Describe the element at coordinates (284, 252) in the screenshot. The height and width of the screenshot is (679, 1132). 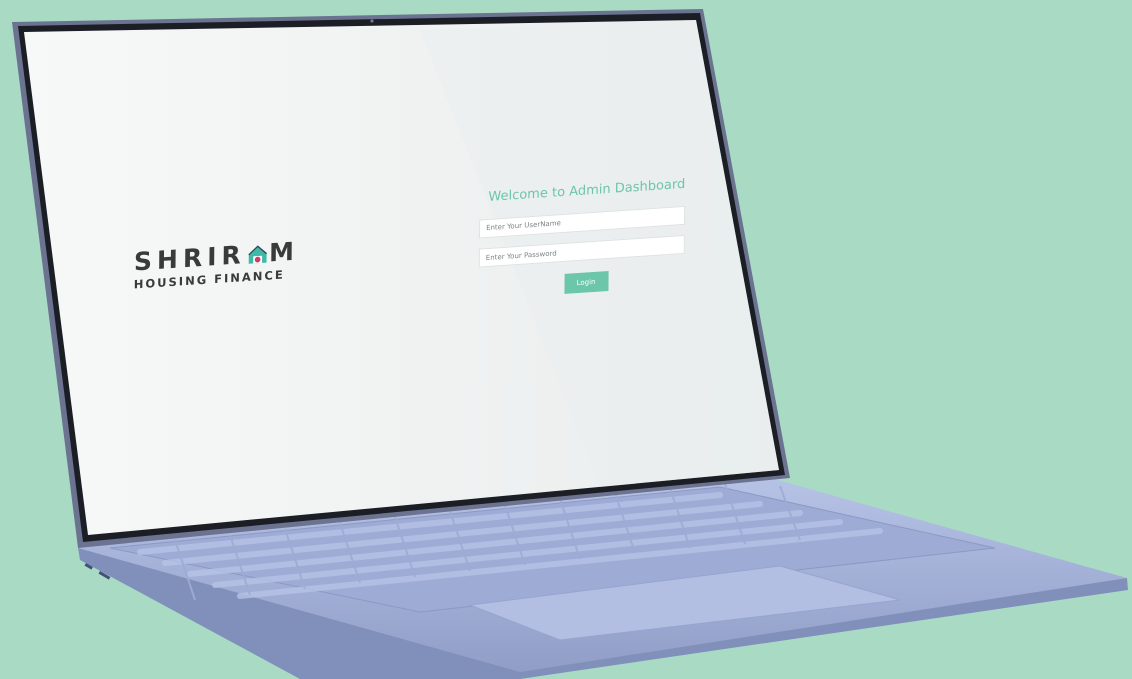
I see `logo-word-end: M` at that location.